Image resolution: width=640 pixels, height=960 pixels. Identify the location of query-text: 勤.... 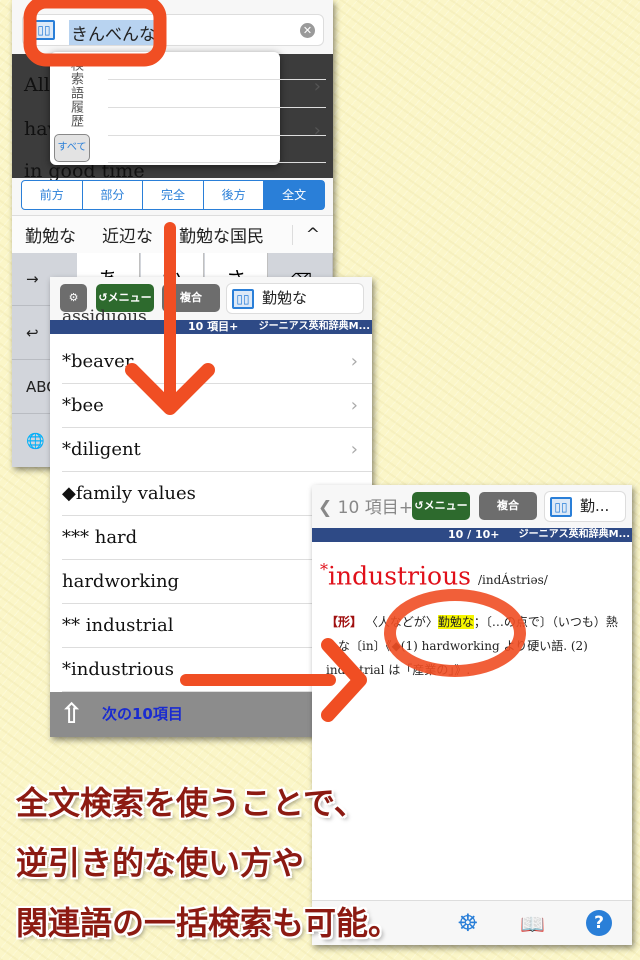
(595, 506).